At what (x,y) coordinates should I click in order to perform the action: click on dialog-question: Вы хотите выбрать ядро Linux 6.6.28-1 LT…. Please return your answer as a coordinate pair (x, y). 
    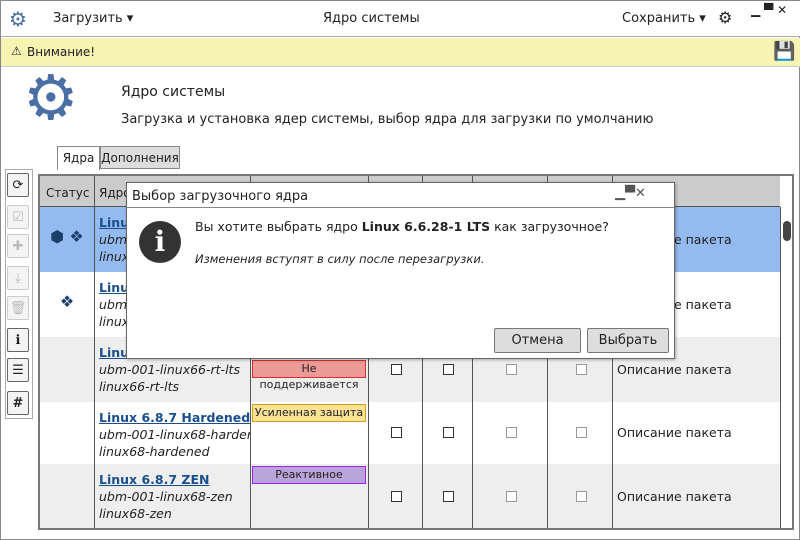
    Looking at the image, I should click on (402, 226).